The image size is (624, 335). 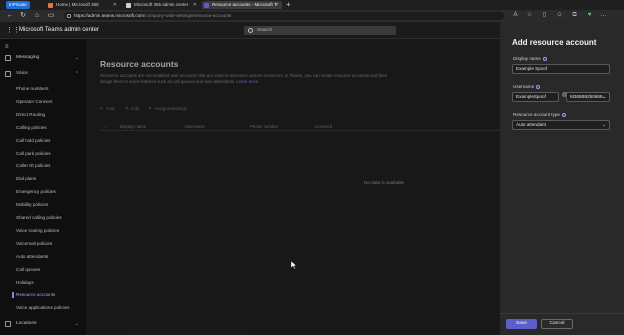 I want to click on display-name-label: Display name, so click(x=530, y=58).